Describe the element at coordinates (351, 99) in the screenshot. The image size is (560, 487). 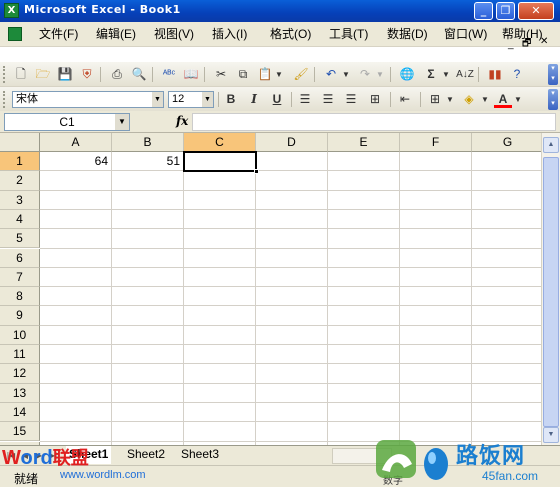
I see `align-right-icon: ☰` at that location.